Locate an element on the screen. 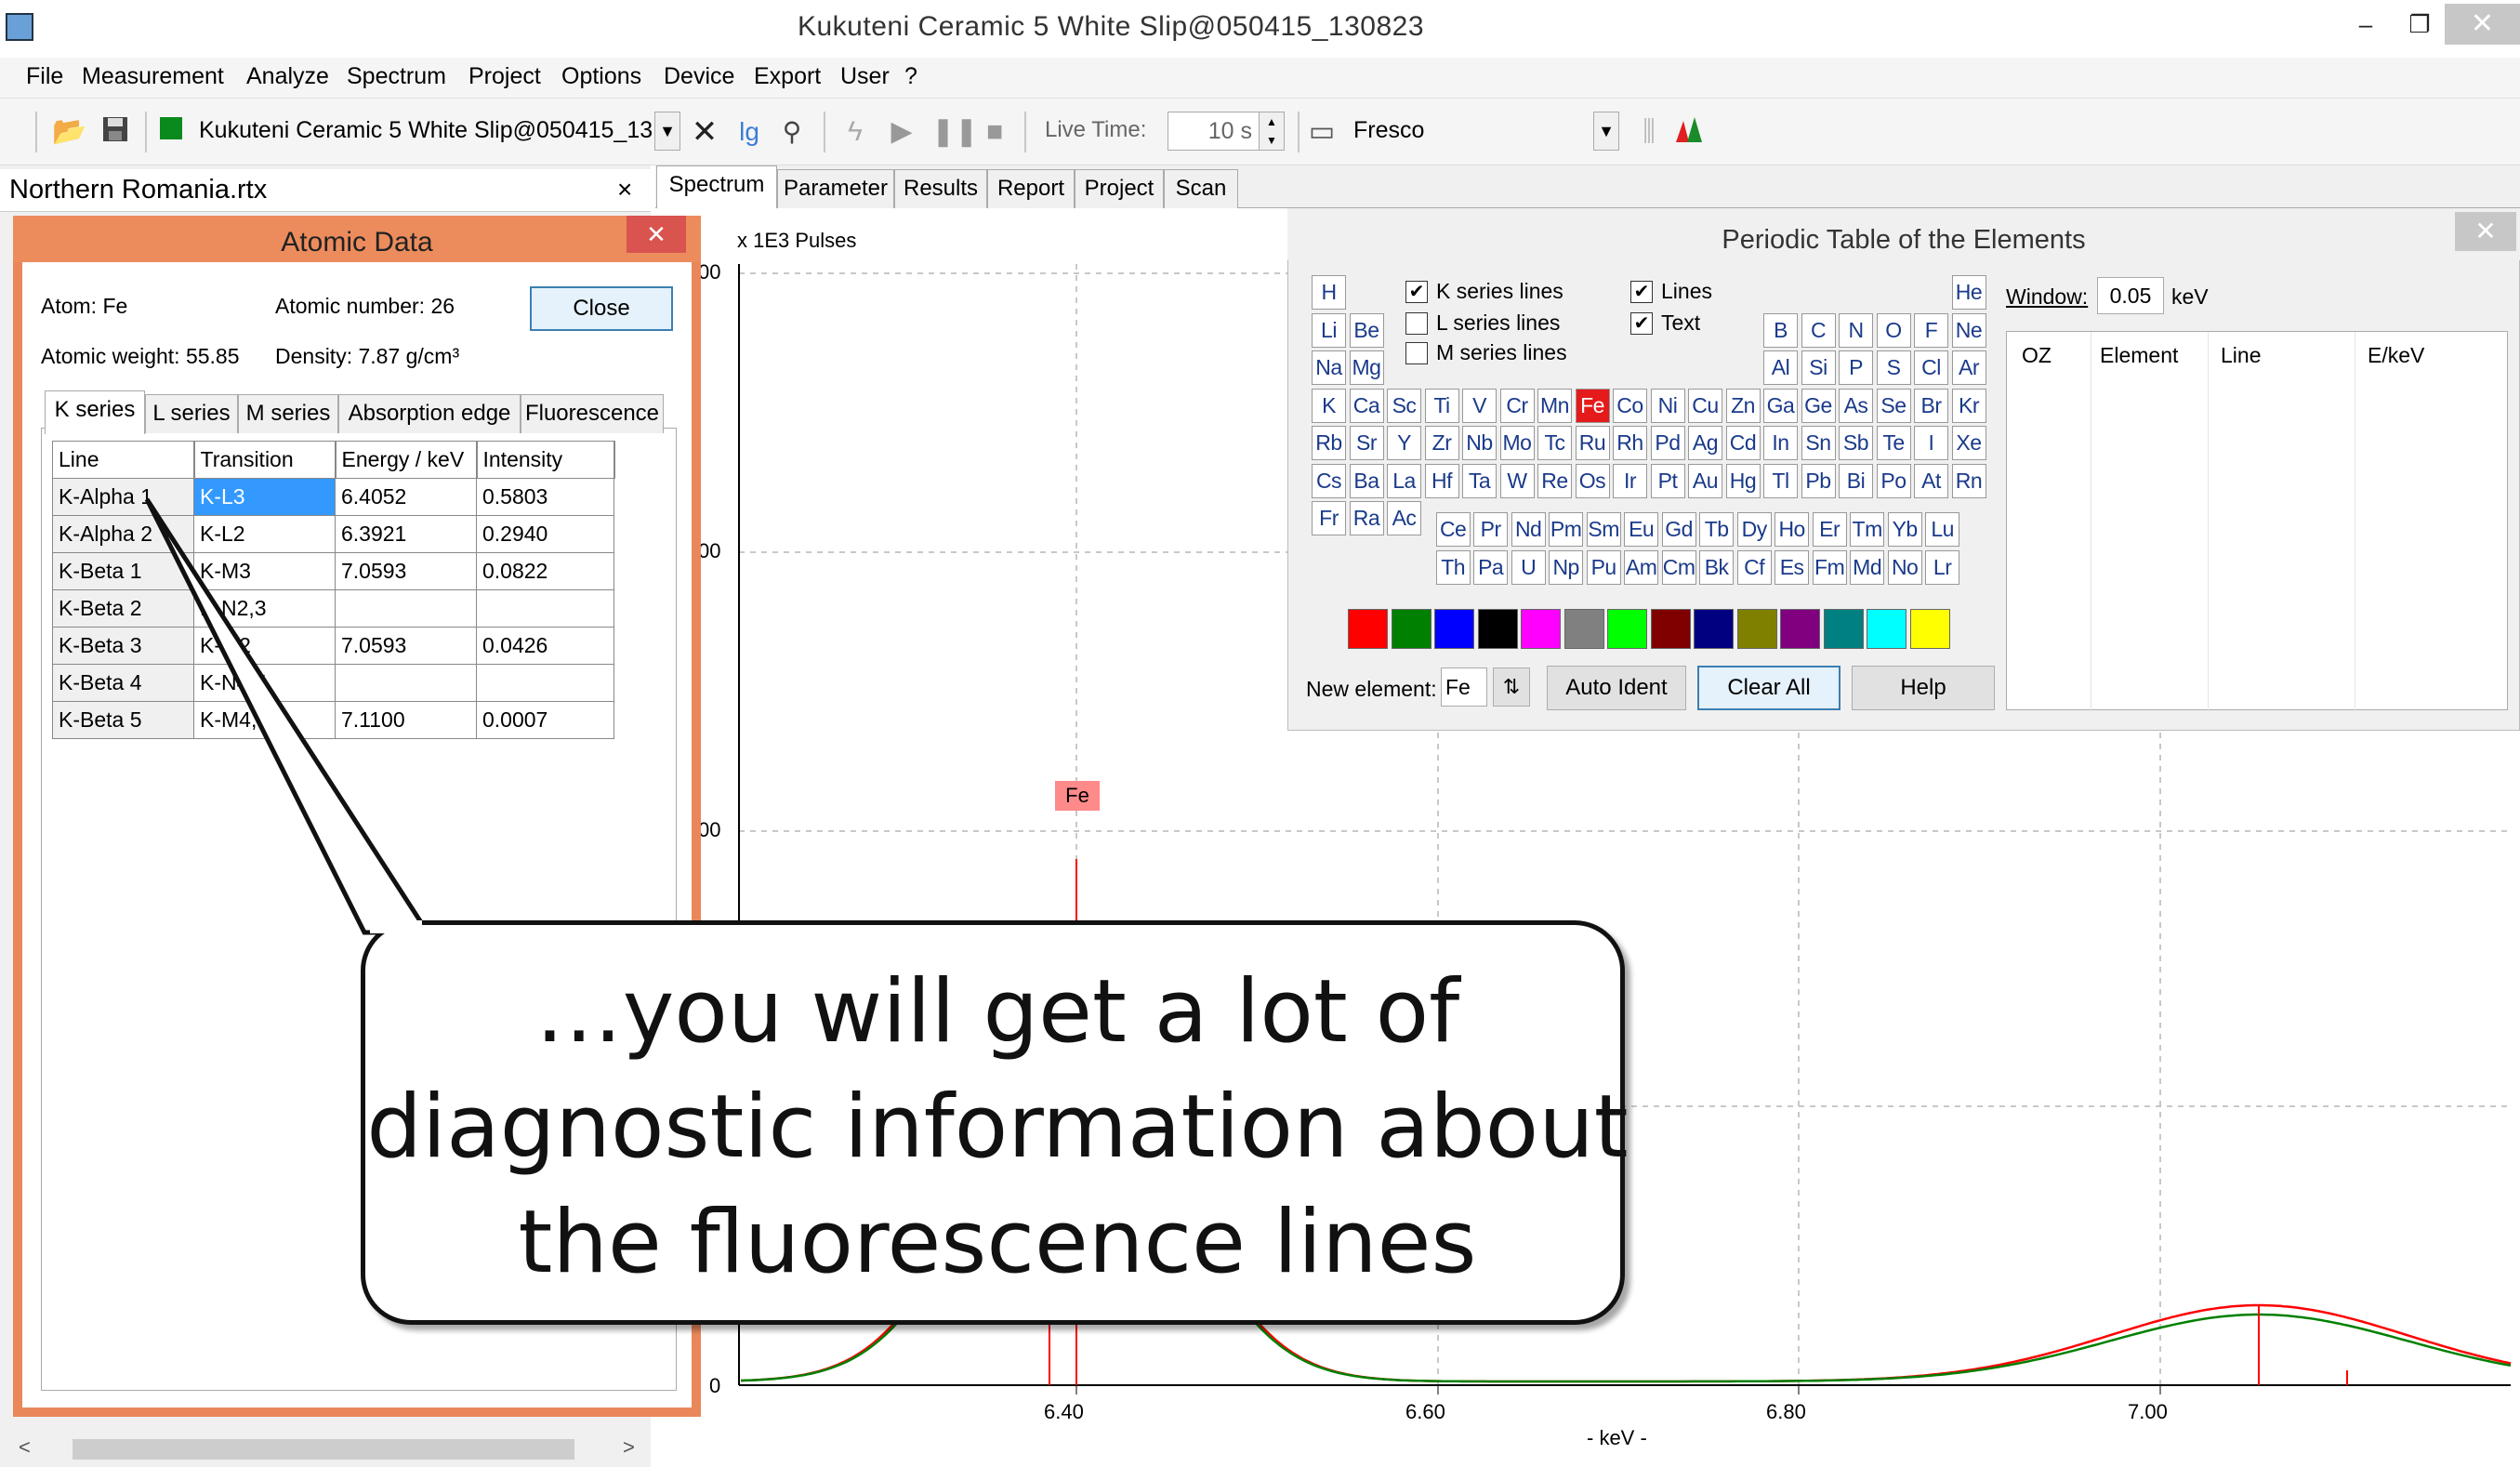  callout-line: diagnostic information about is located at coordinates (997, 1127).